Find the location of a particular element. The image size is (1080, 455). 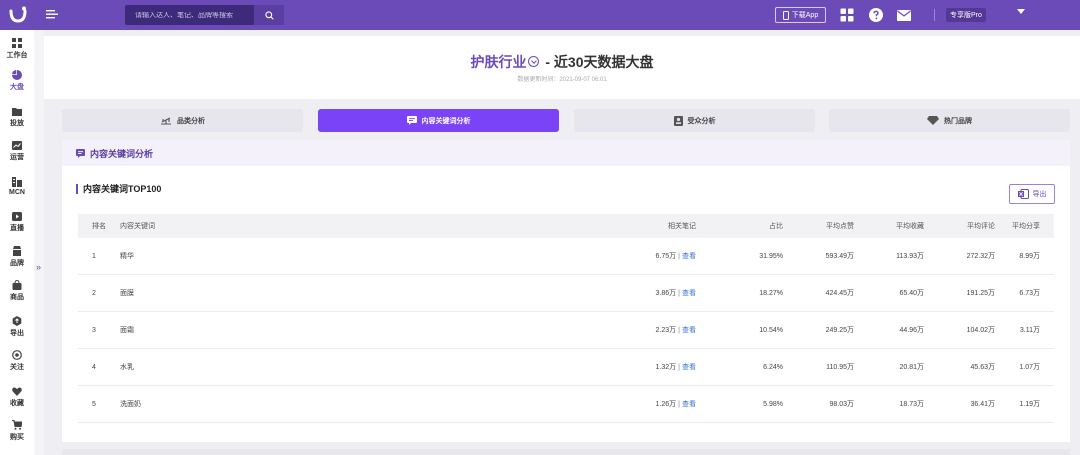

column-header: 内容关键词 is located at coordinates (137, 226).